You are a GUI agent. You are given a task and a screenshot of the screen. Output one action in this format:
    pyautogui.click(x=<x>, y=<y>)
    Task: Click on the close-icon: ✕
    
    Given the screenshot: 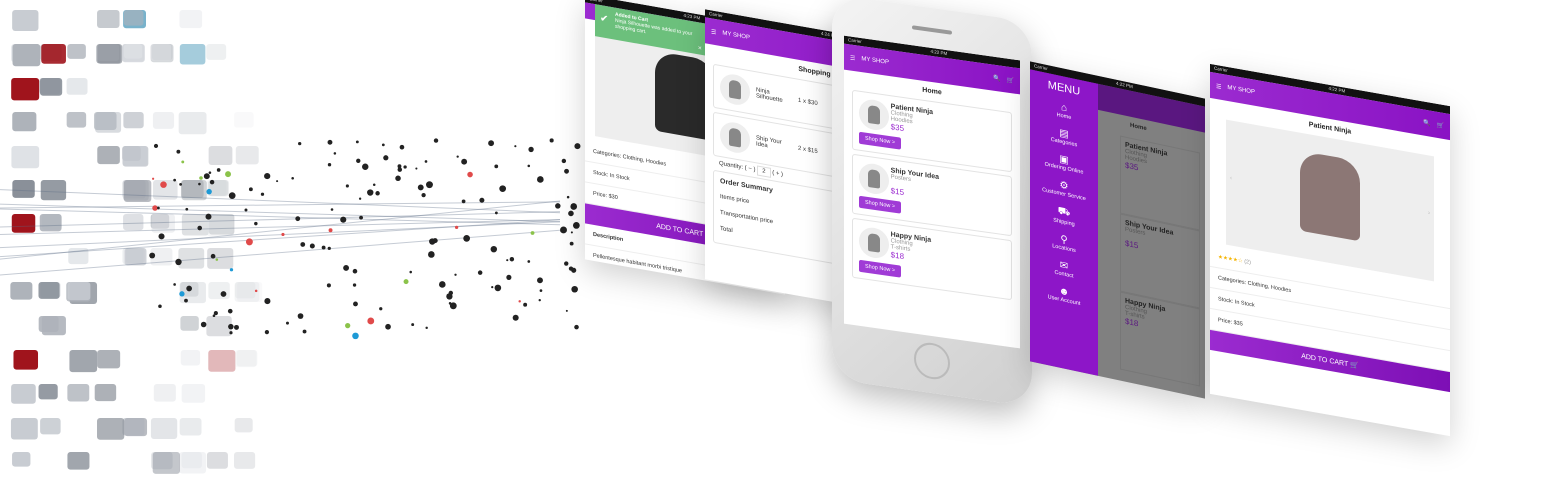 What is the action you would take?
    pyautogui.click(x=700, y=48)
    